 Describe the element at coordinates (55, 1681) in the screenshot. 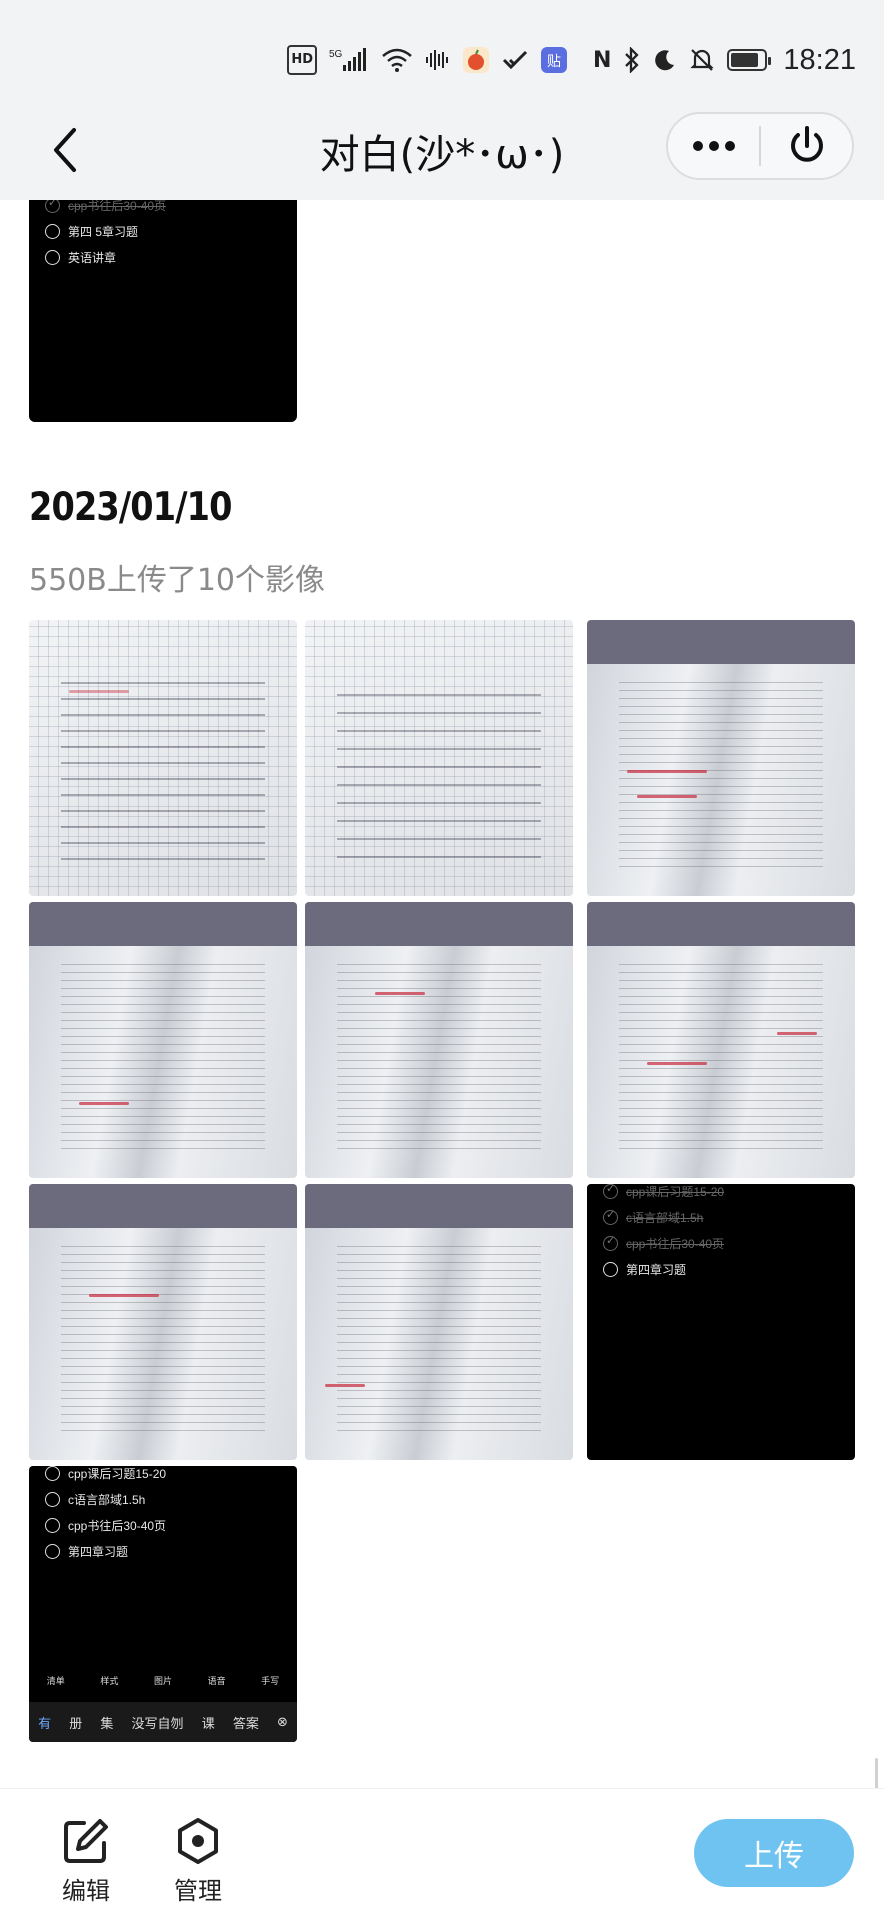

I see `toolbar-label: 清单` at that location.